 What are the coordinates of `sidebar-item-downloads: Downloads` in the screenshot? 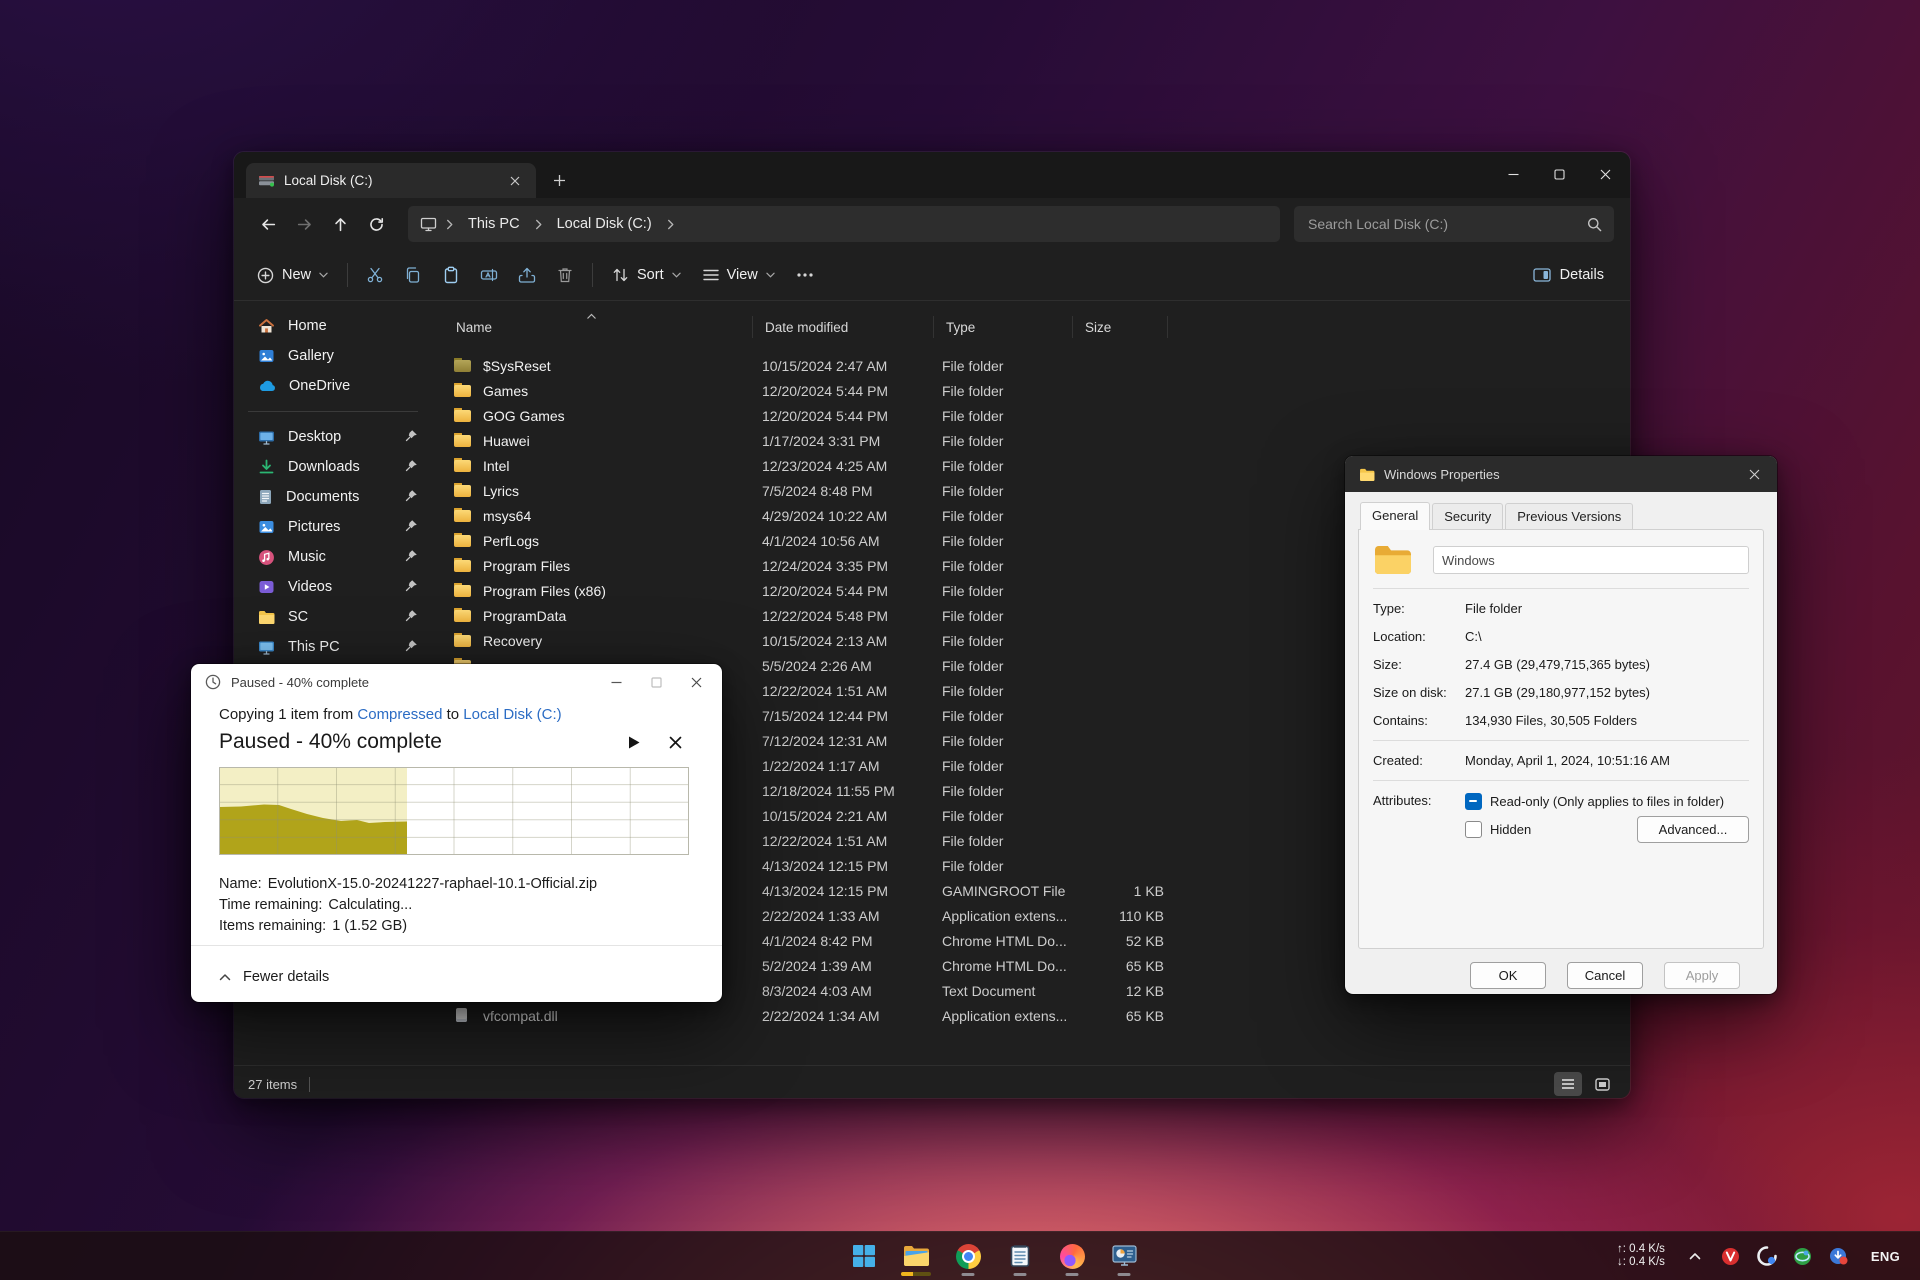 It's located at (333, 467).